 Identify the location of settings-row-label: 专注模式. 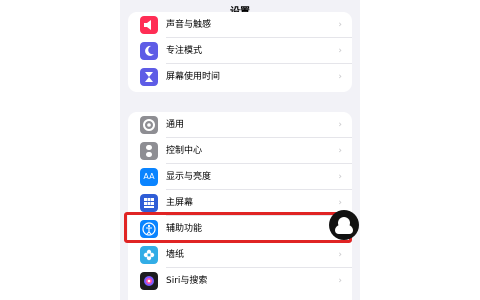
(184, 51).